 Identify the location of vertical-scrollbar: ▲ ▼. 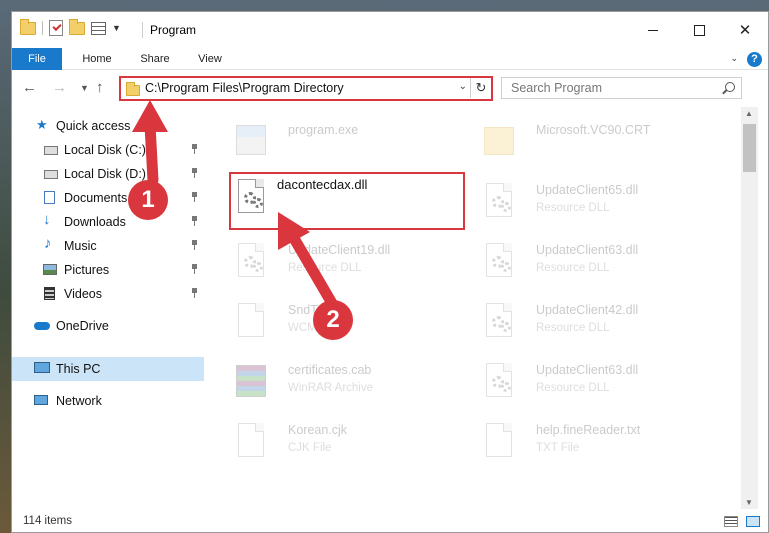
(749, 308).